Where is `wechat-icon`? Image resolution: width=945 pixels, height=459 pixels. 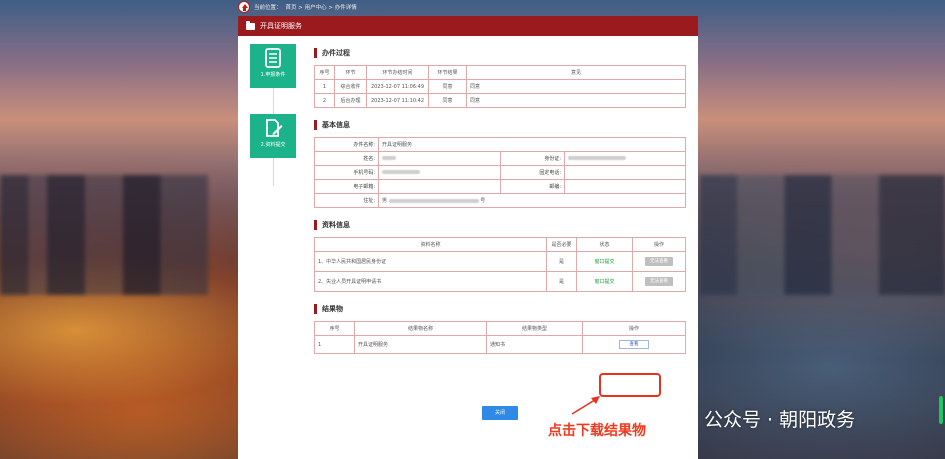
wechat-icon is located at coordinates (687, 418).